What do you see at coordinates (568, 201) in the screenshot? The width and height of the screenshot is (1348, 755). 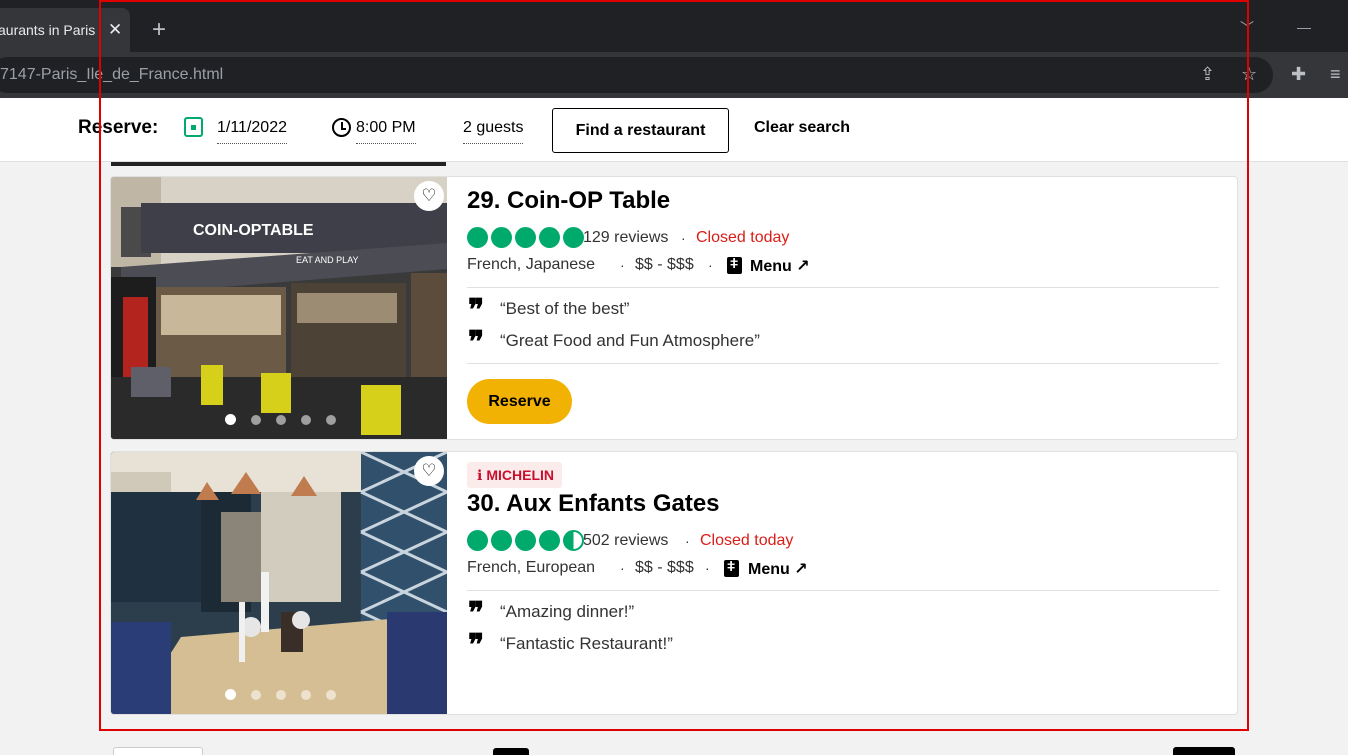 I see `restaurant-title: 29. Coin-OP Table` at bounding box center [568, 201].